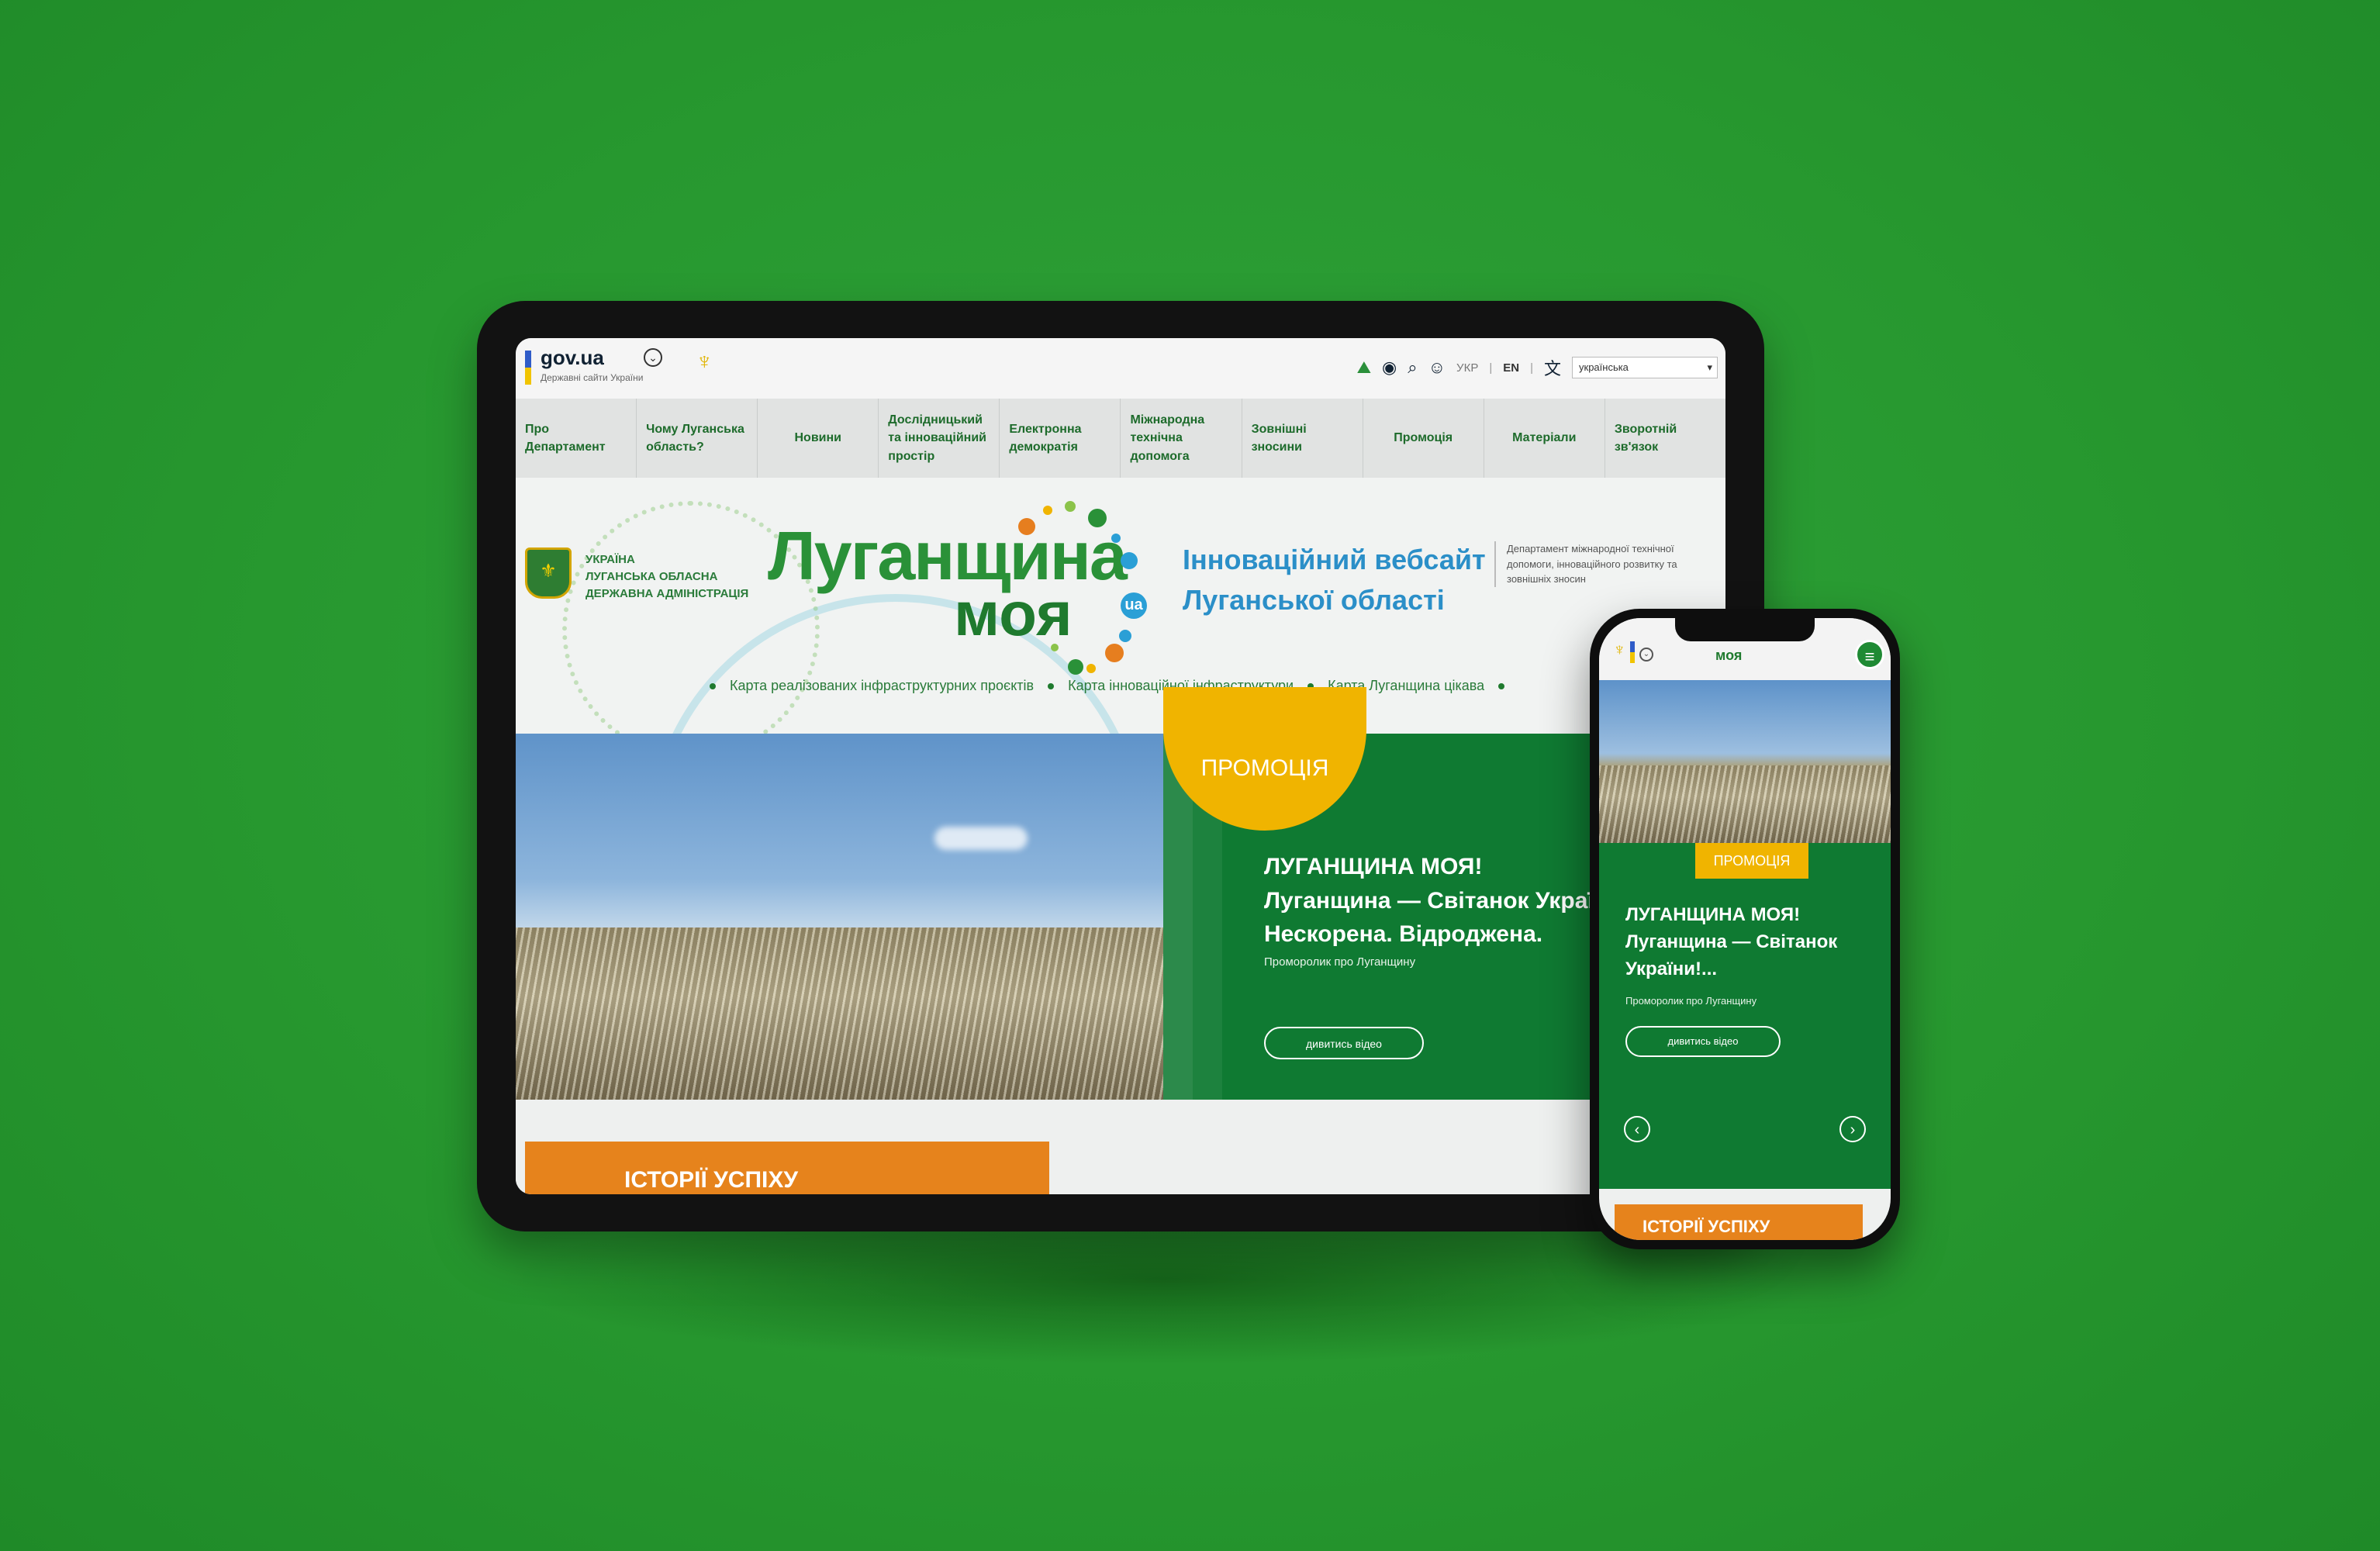 The height and width of the screenshot is (1551, 2380). What do you see at coordinates (549, 573) in the screenshot?
I see `coat-of-arms-icon: ⚜` at bounding box center [549, 573].